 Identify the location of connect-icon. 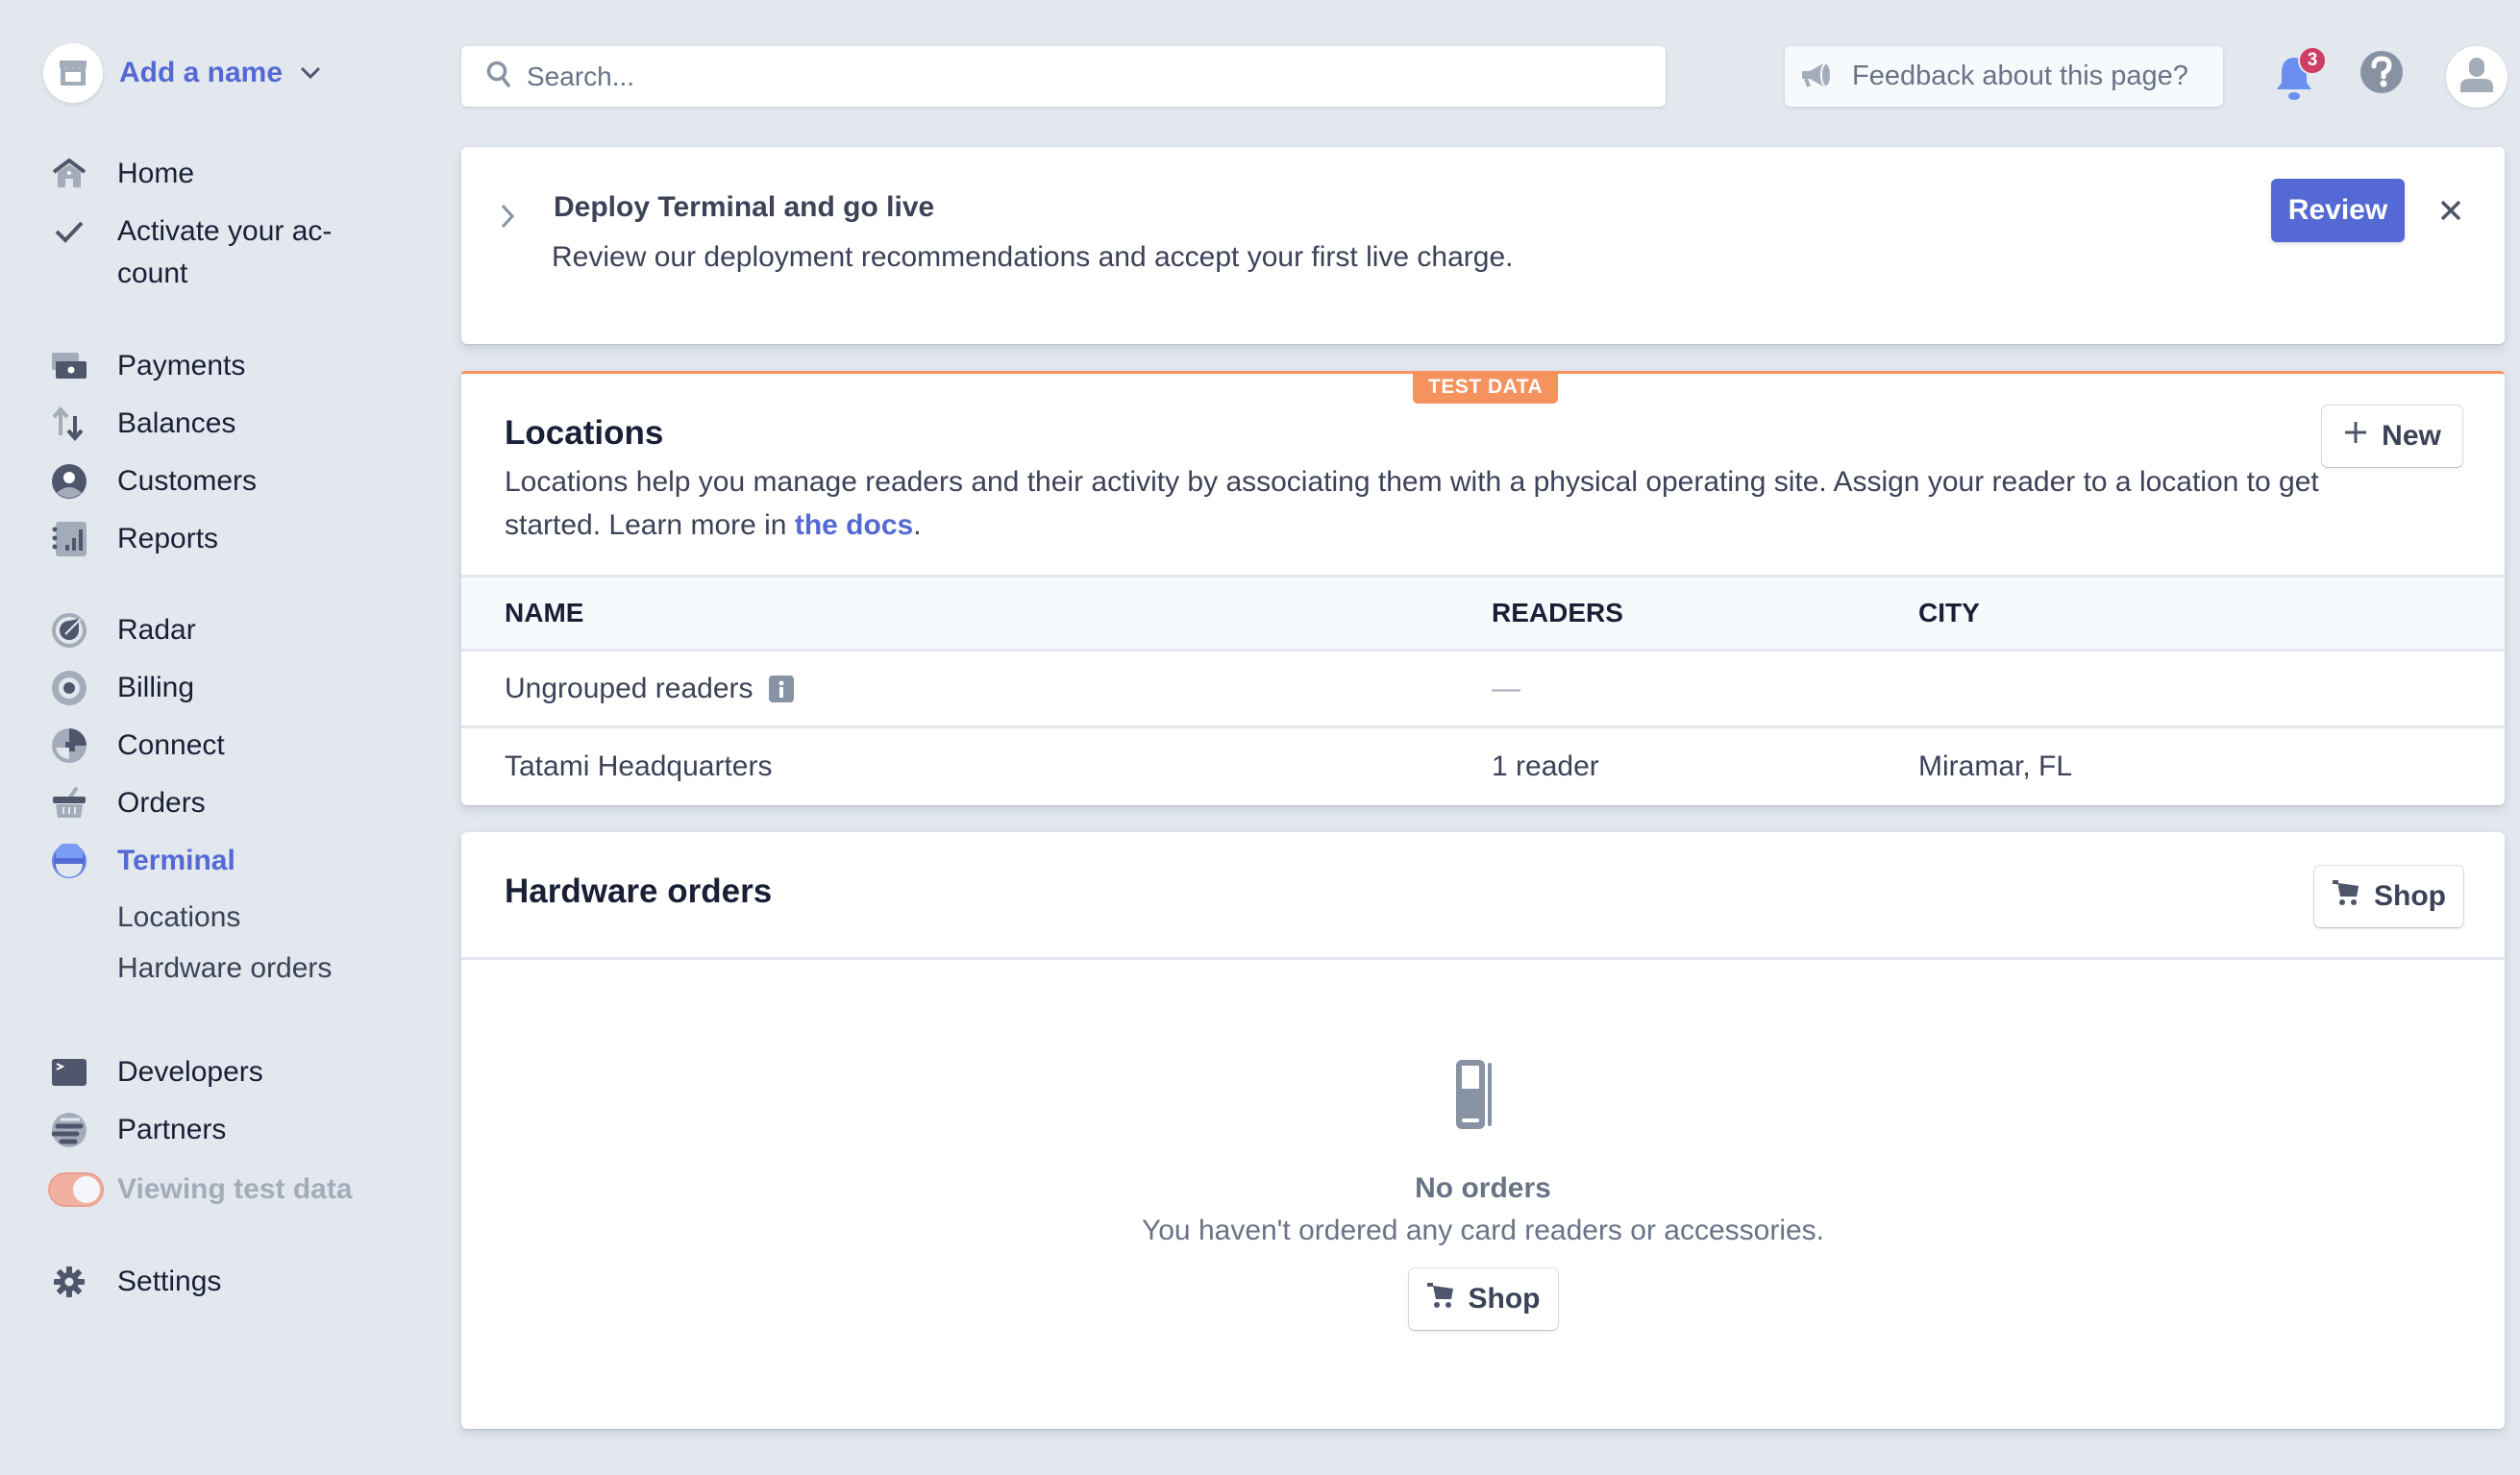
(69, 746).